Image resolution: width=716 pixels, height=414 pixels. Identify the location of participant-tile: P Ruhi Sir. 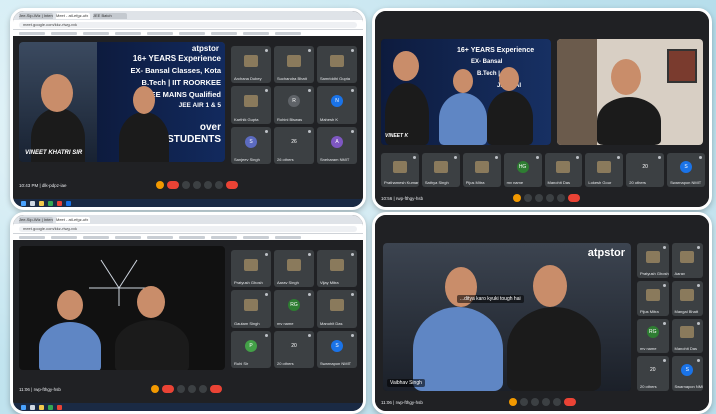
(251, 349).